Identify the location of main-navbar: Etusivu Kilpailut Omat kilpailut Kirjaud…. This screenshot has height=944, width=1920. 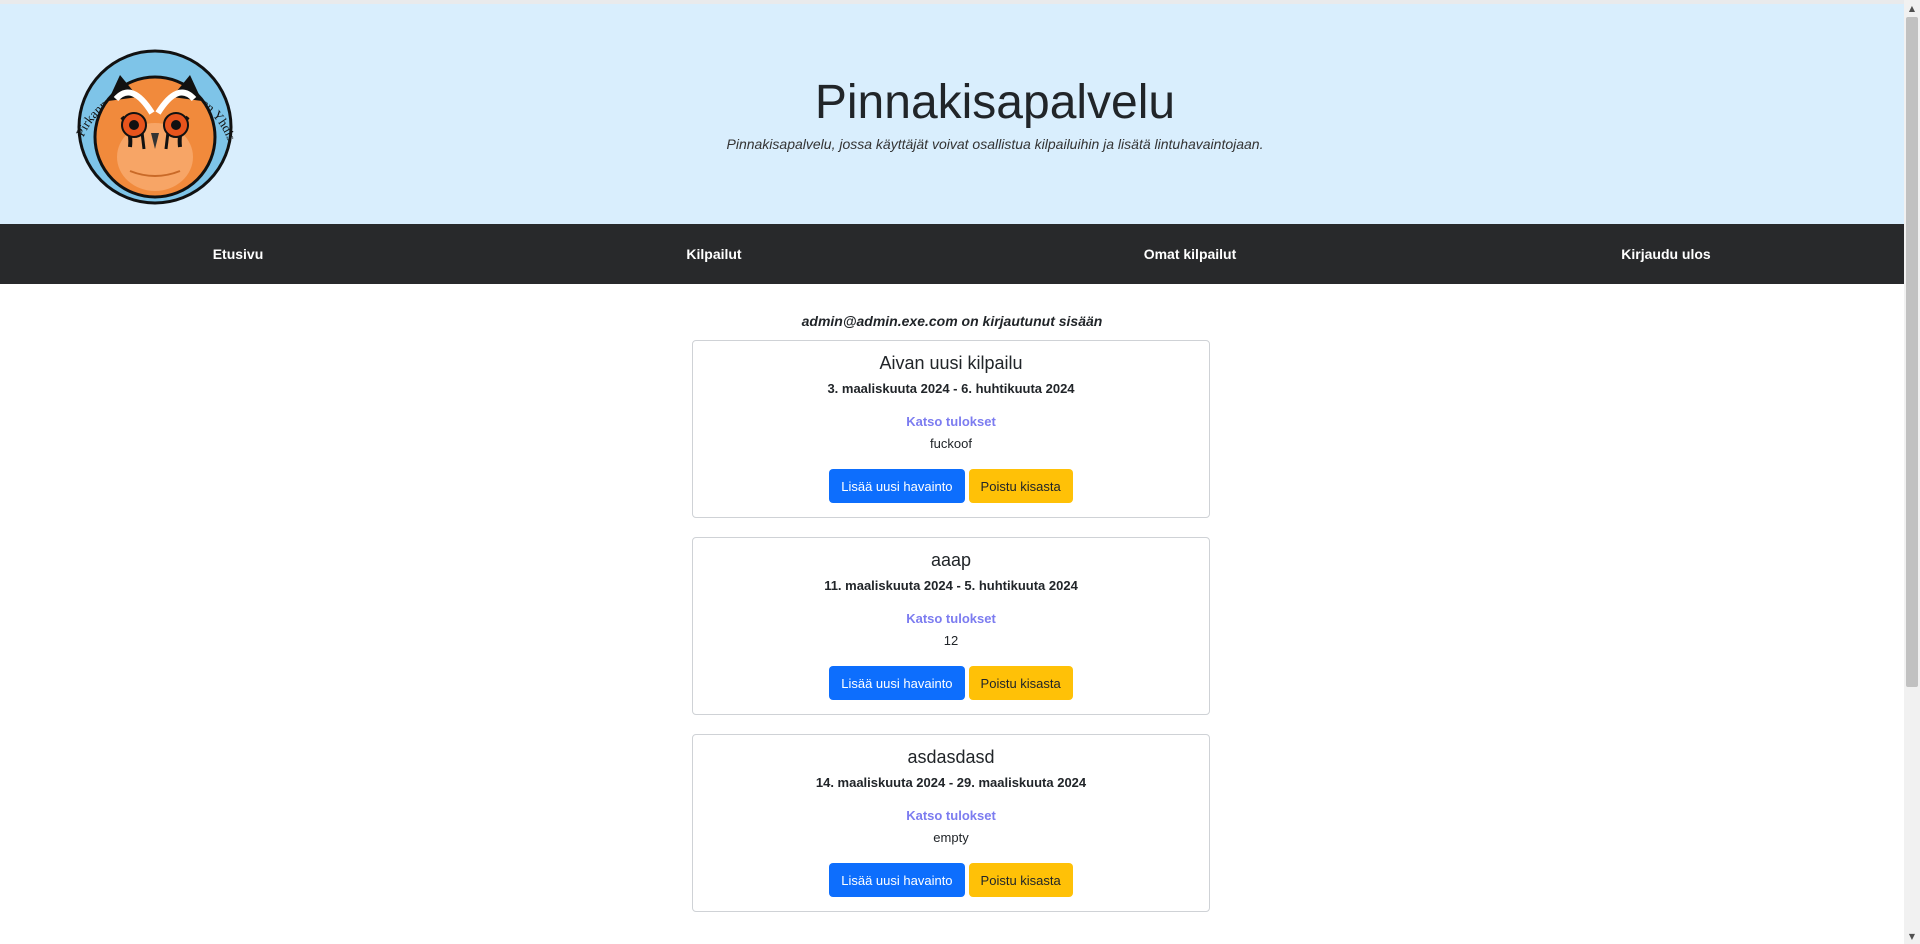
(952, 254).